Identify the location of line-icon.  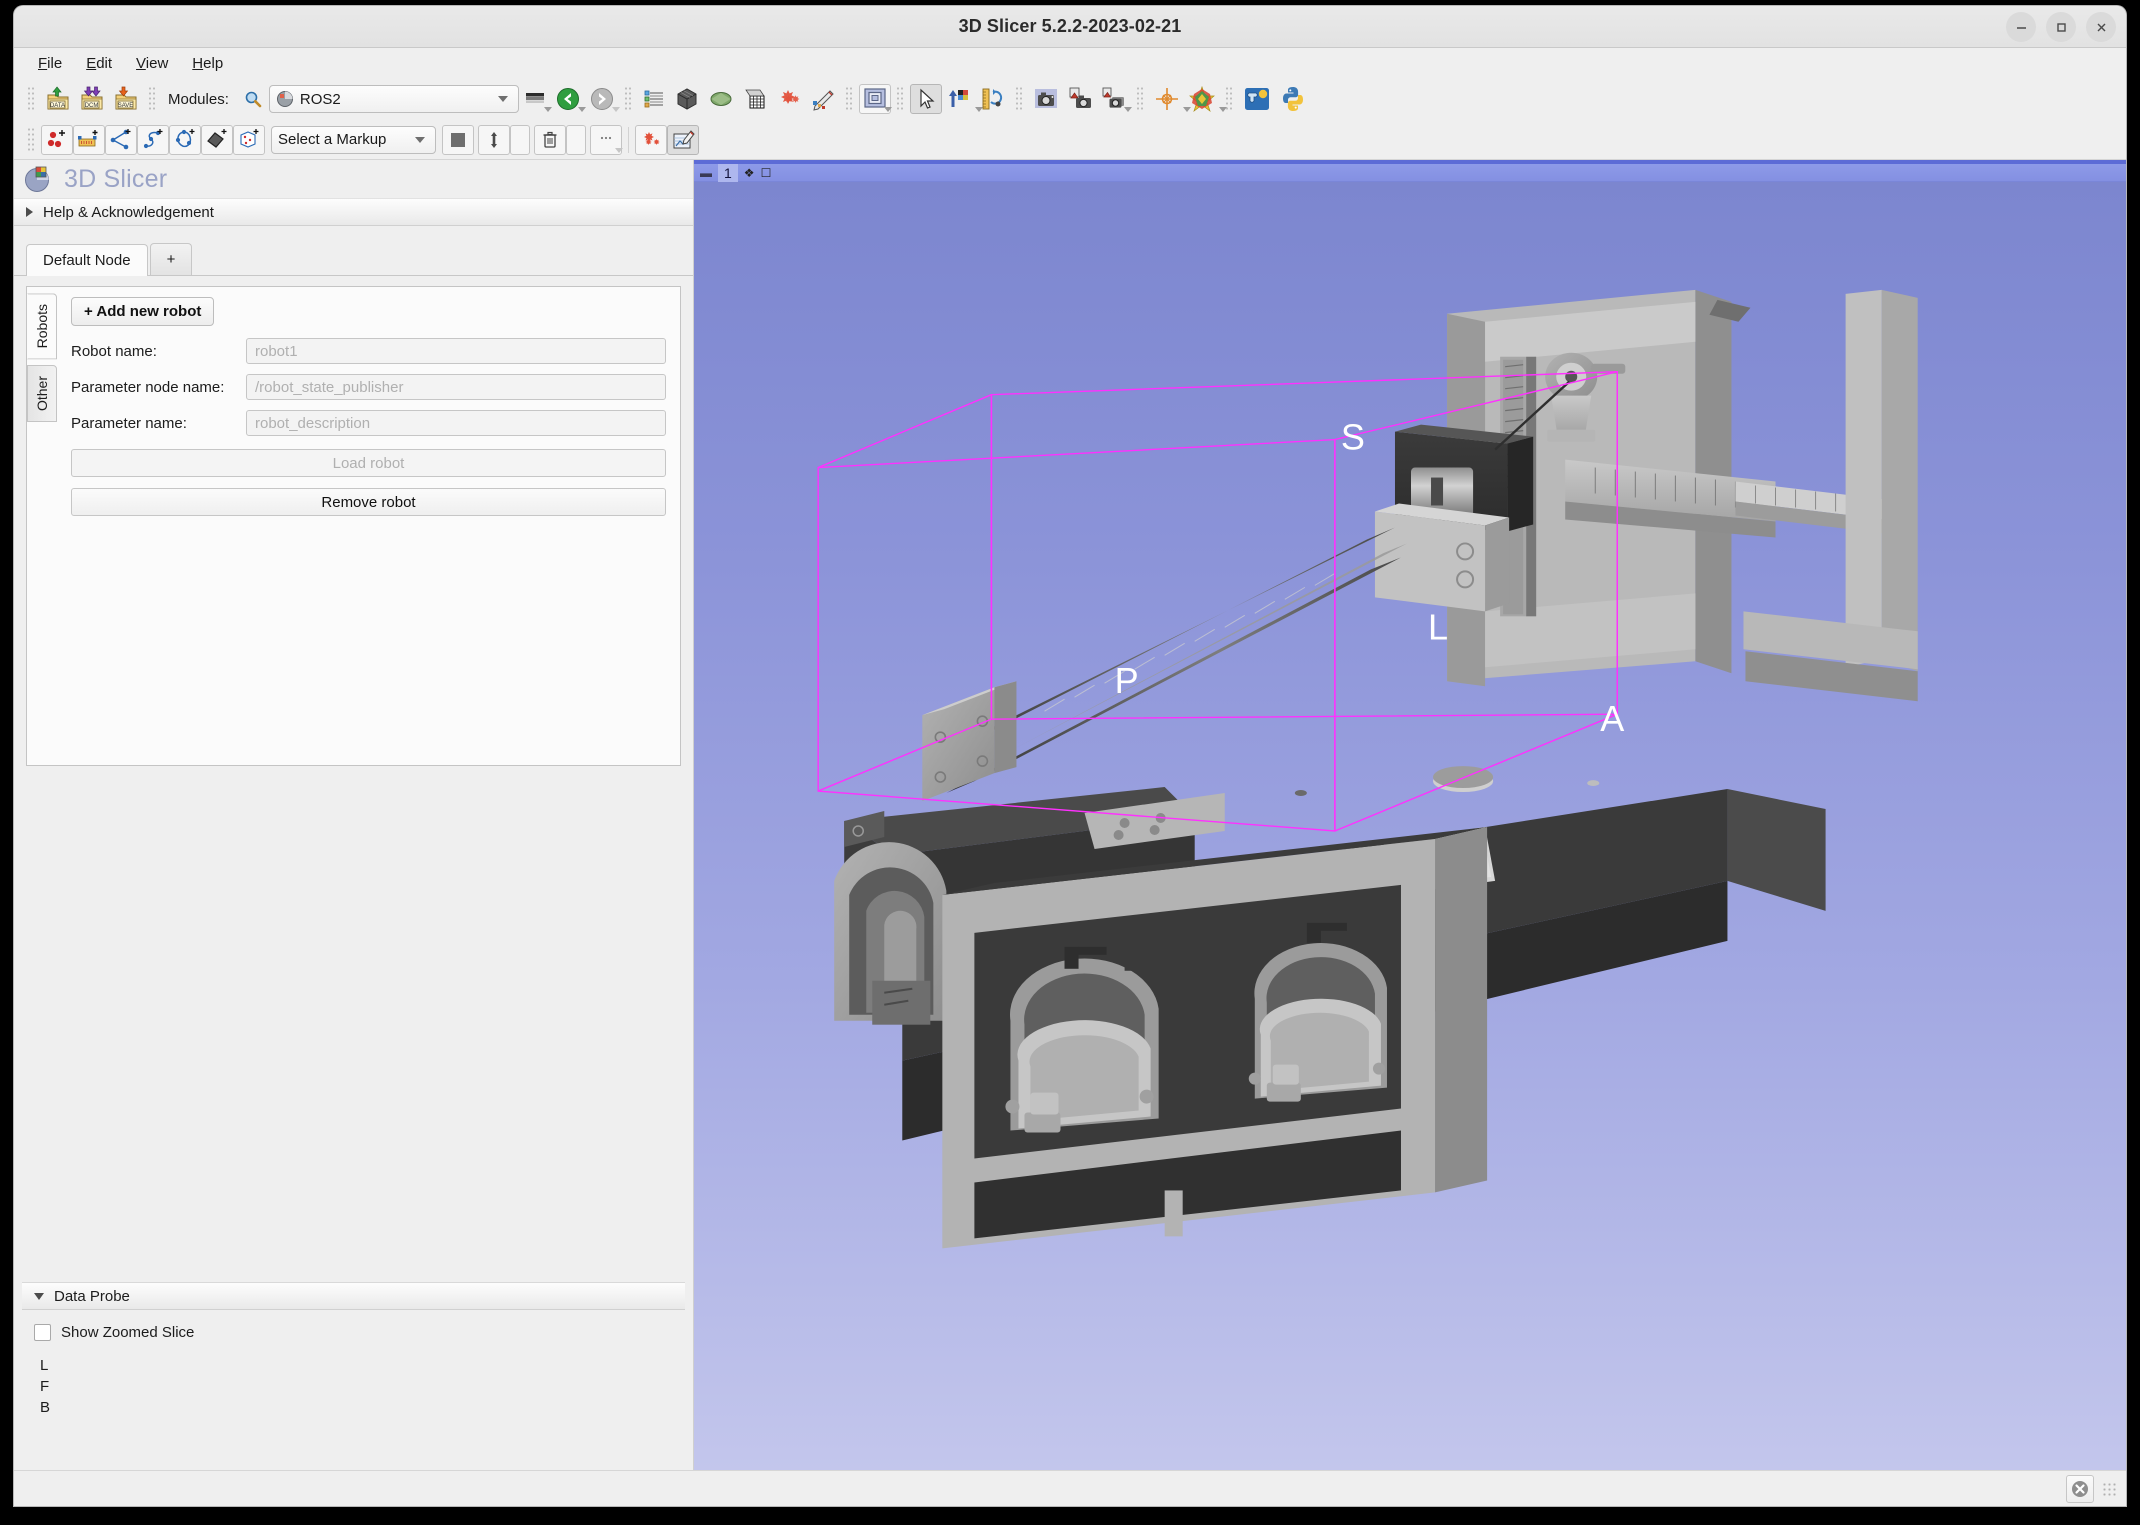
(89, 139).